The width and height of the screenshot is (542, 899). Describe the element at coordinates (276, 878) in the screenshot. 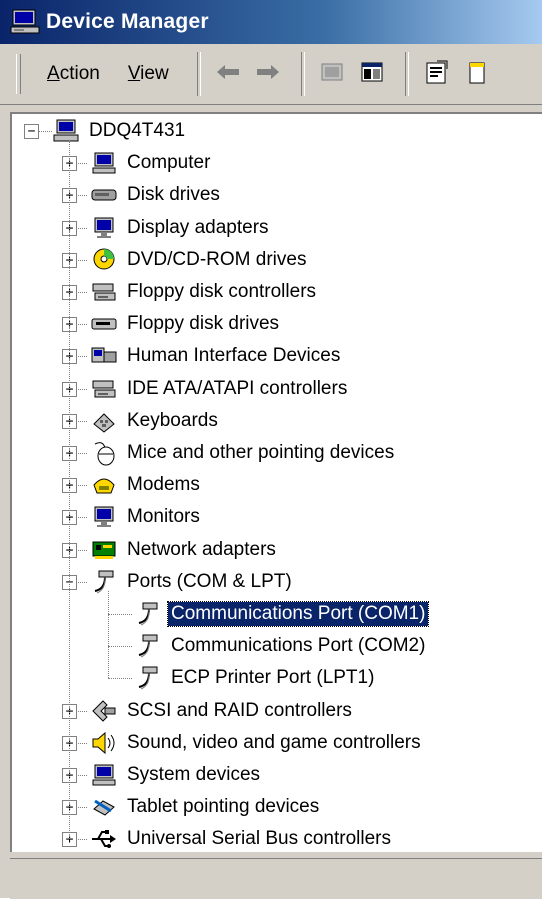

I see `status-bar` at that location.